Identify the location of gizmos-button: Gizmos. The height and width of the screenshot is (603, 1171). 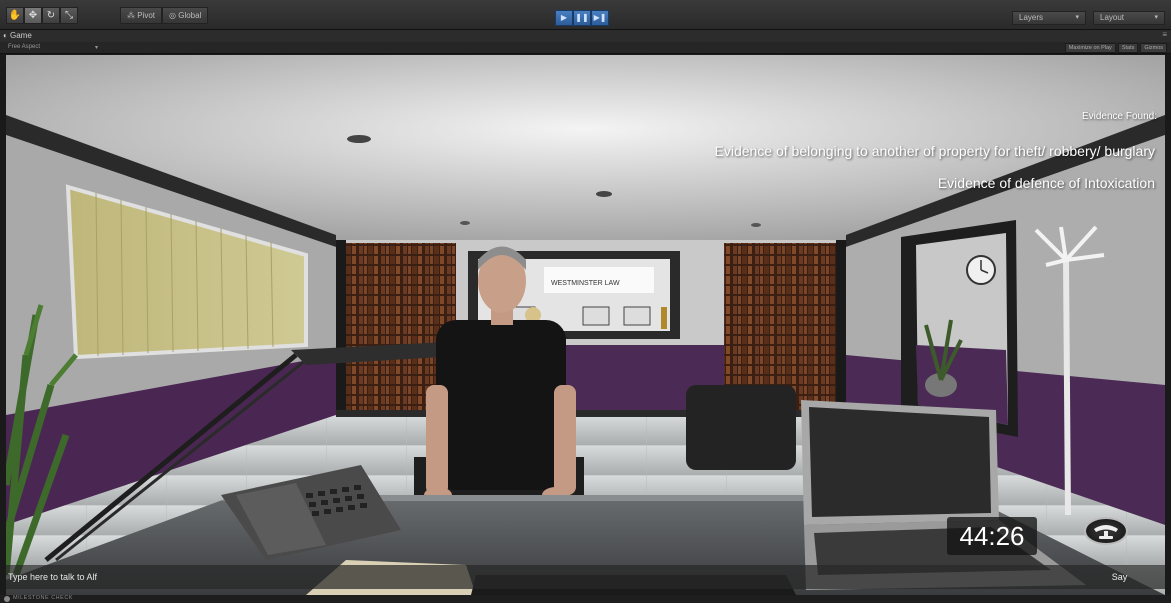
(1153, 48).